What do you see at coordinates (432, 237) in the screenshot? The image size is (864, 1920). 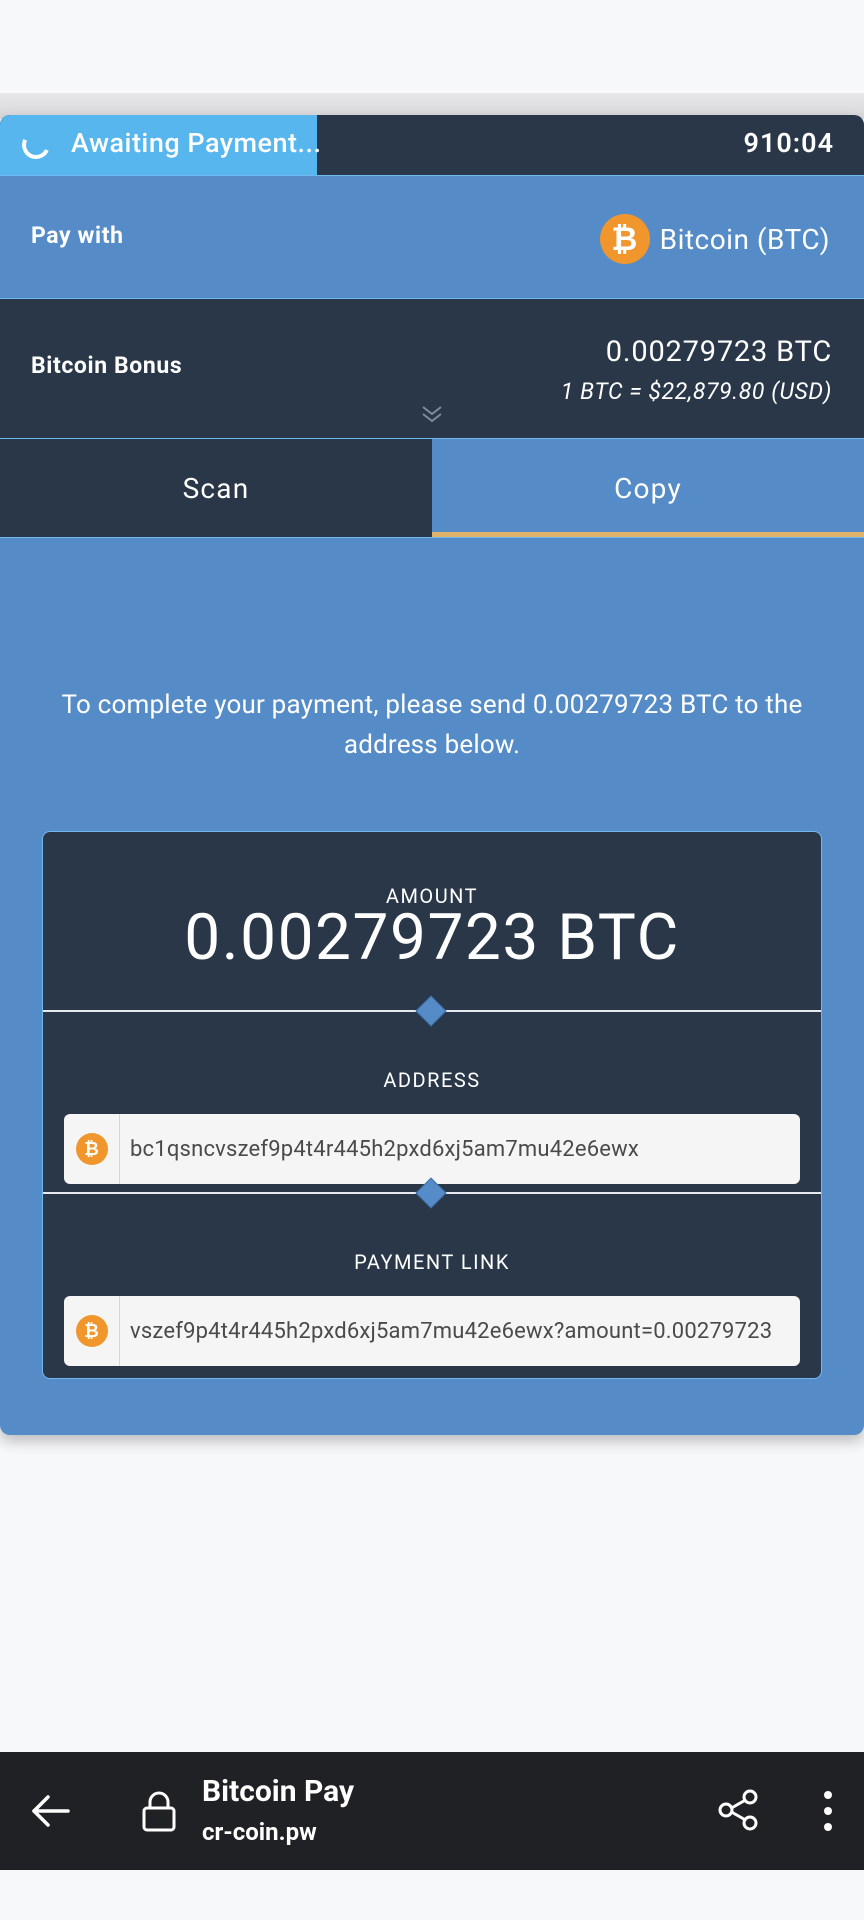 I see `pay-with-row: Pay with ₿ Bitcoin (BTC)` at bounding box center [432, 237].